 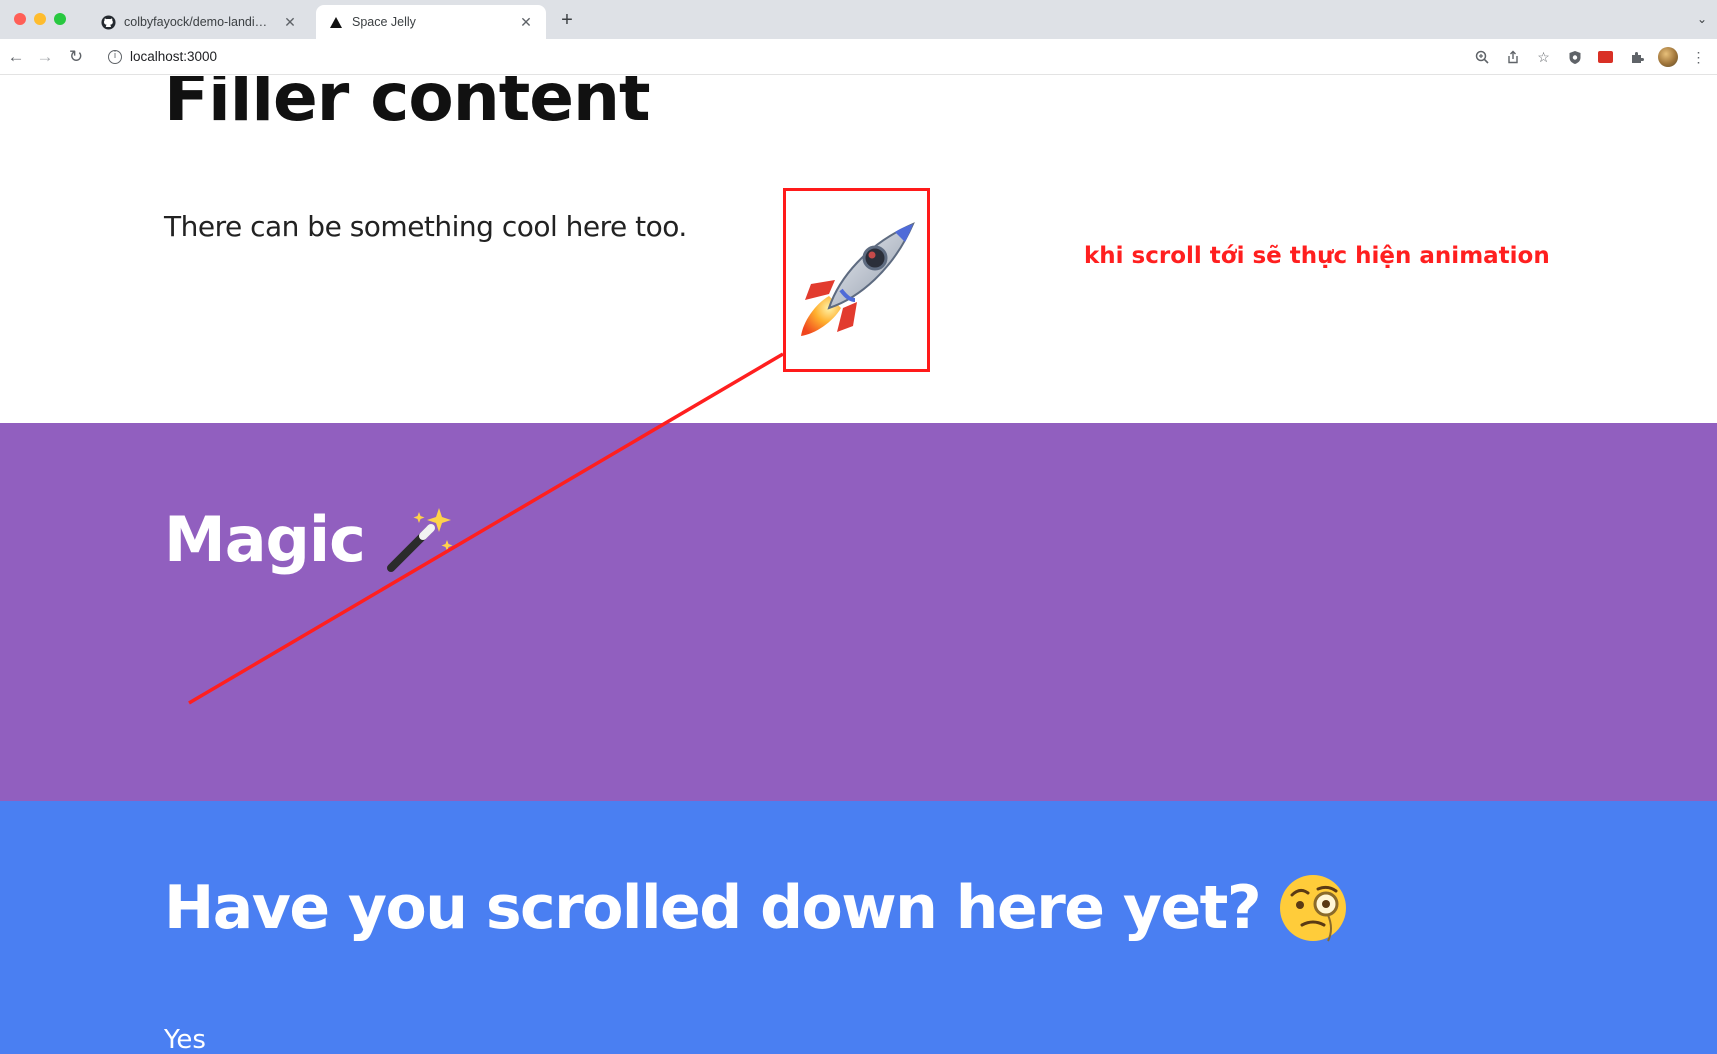 I want to click on more-menu-icon: ⋮, so click(x=1698, y=57).